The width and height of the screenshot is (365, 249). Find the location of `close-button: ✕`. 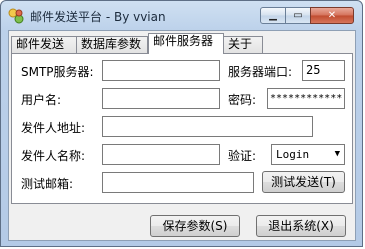

close-button: ✕ is located at coordinates (332, 15).